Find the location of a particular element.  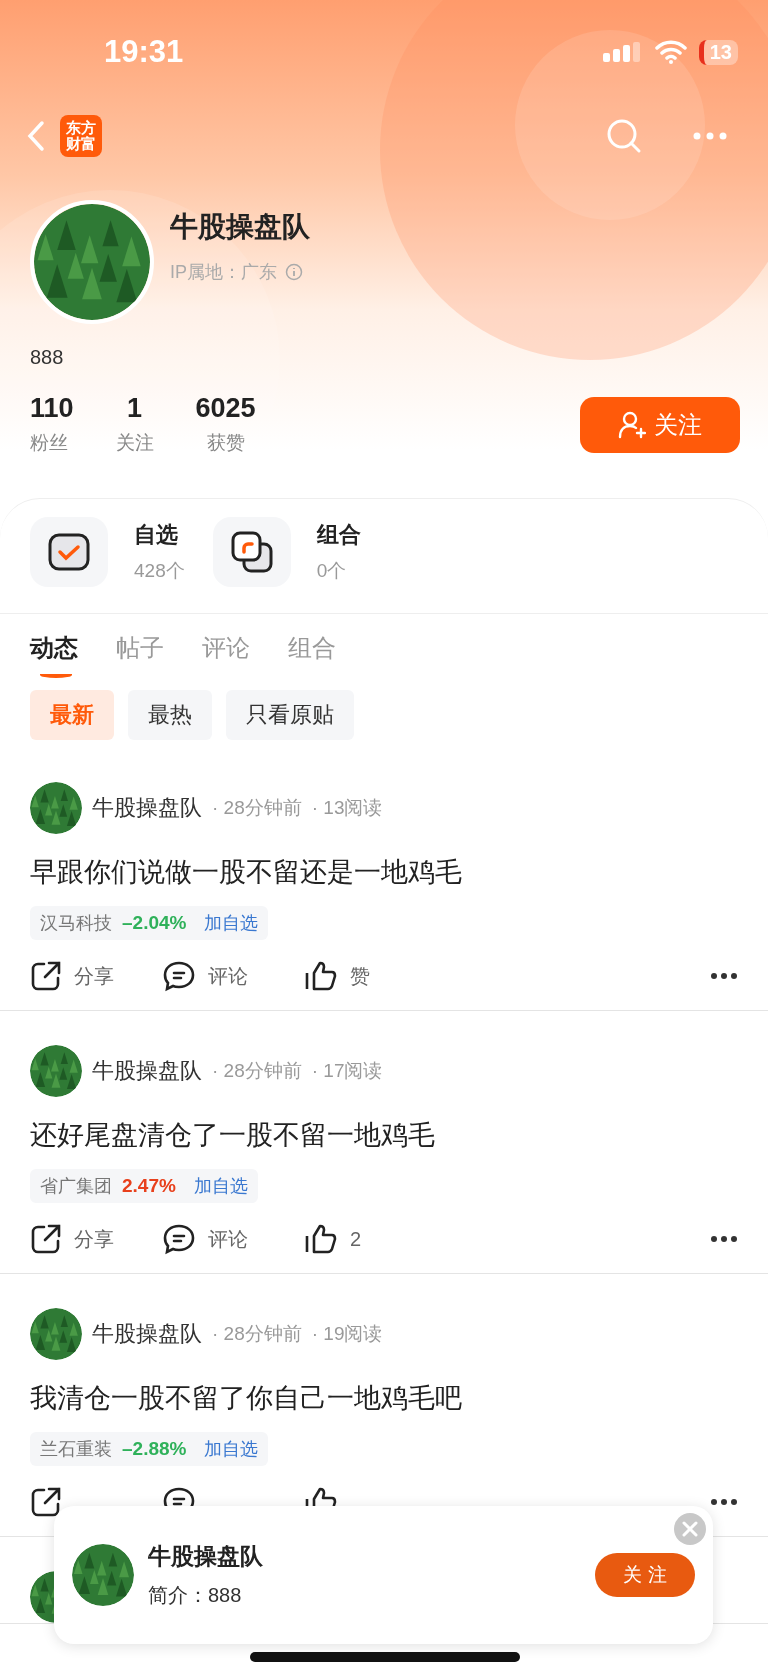

stock-tag: 兰石重装 –2.88% 加自选 is located at coordinates (149, 1449).